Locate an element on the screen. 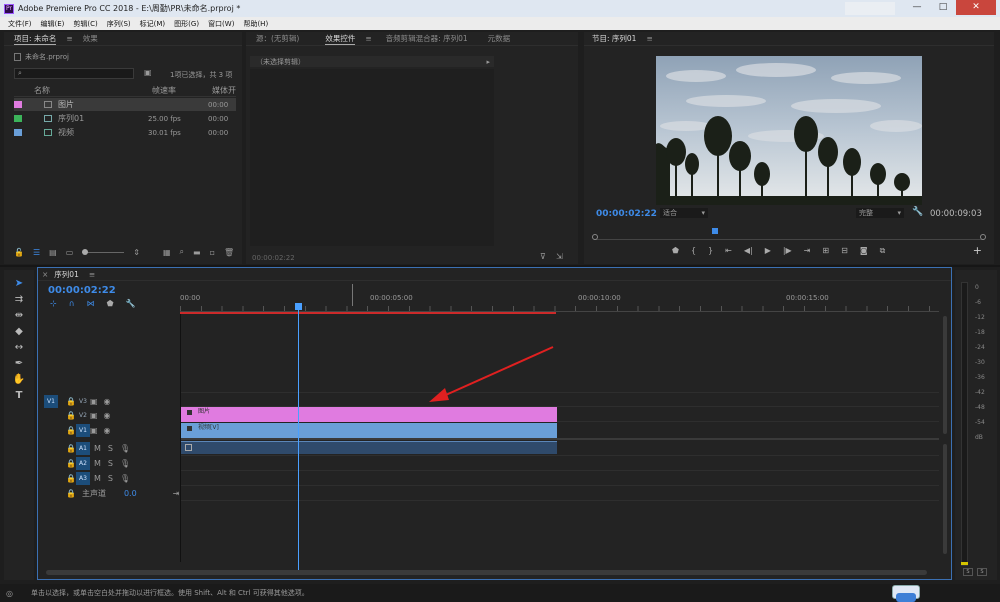 The image size is (1000, 602). icon-view-icon: ▤ is located at coordinates (53, 252).